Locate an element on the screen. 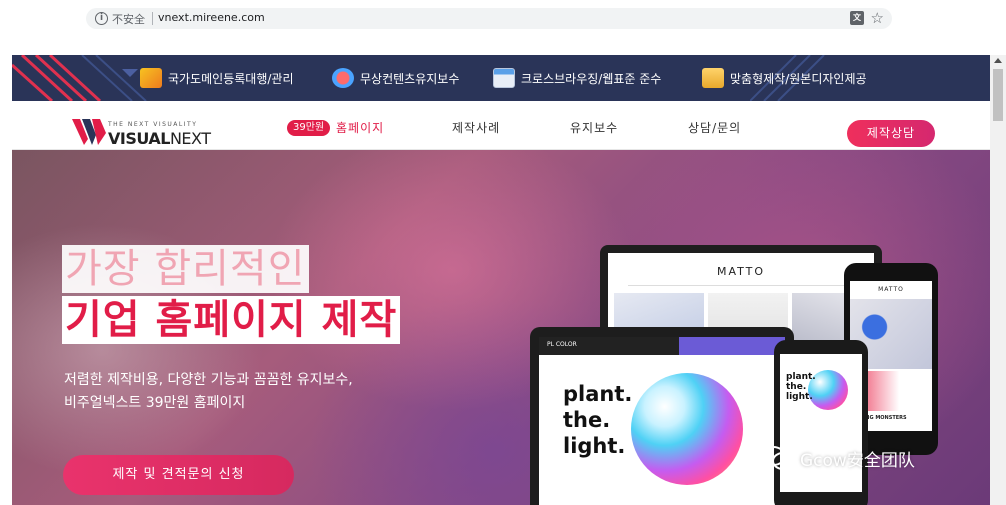 This screenshot has width=1006, height=505. strip-item-label: 맞춤형제작/원본디자인제공 is located at coordinates (798, 78).